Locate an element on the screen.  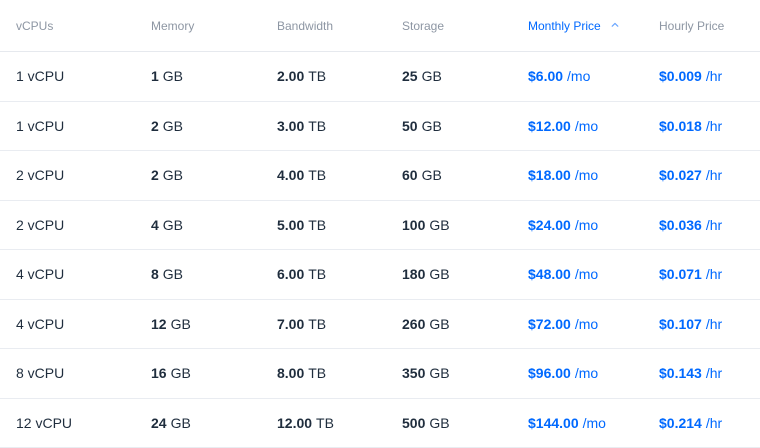
storage-value: 60 is located at coordinates (410, 175).